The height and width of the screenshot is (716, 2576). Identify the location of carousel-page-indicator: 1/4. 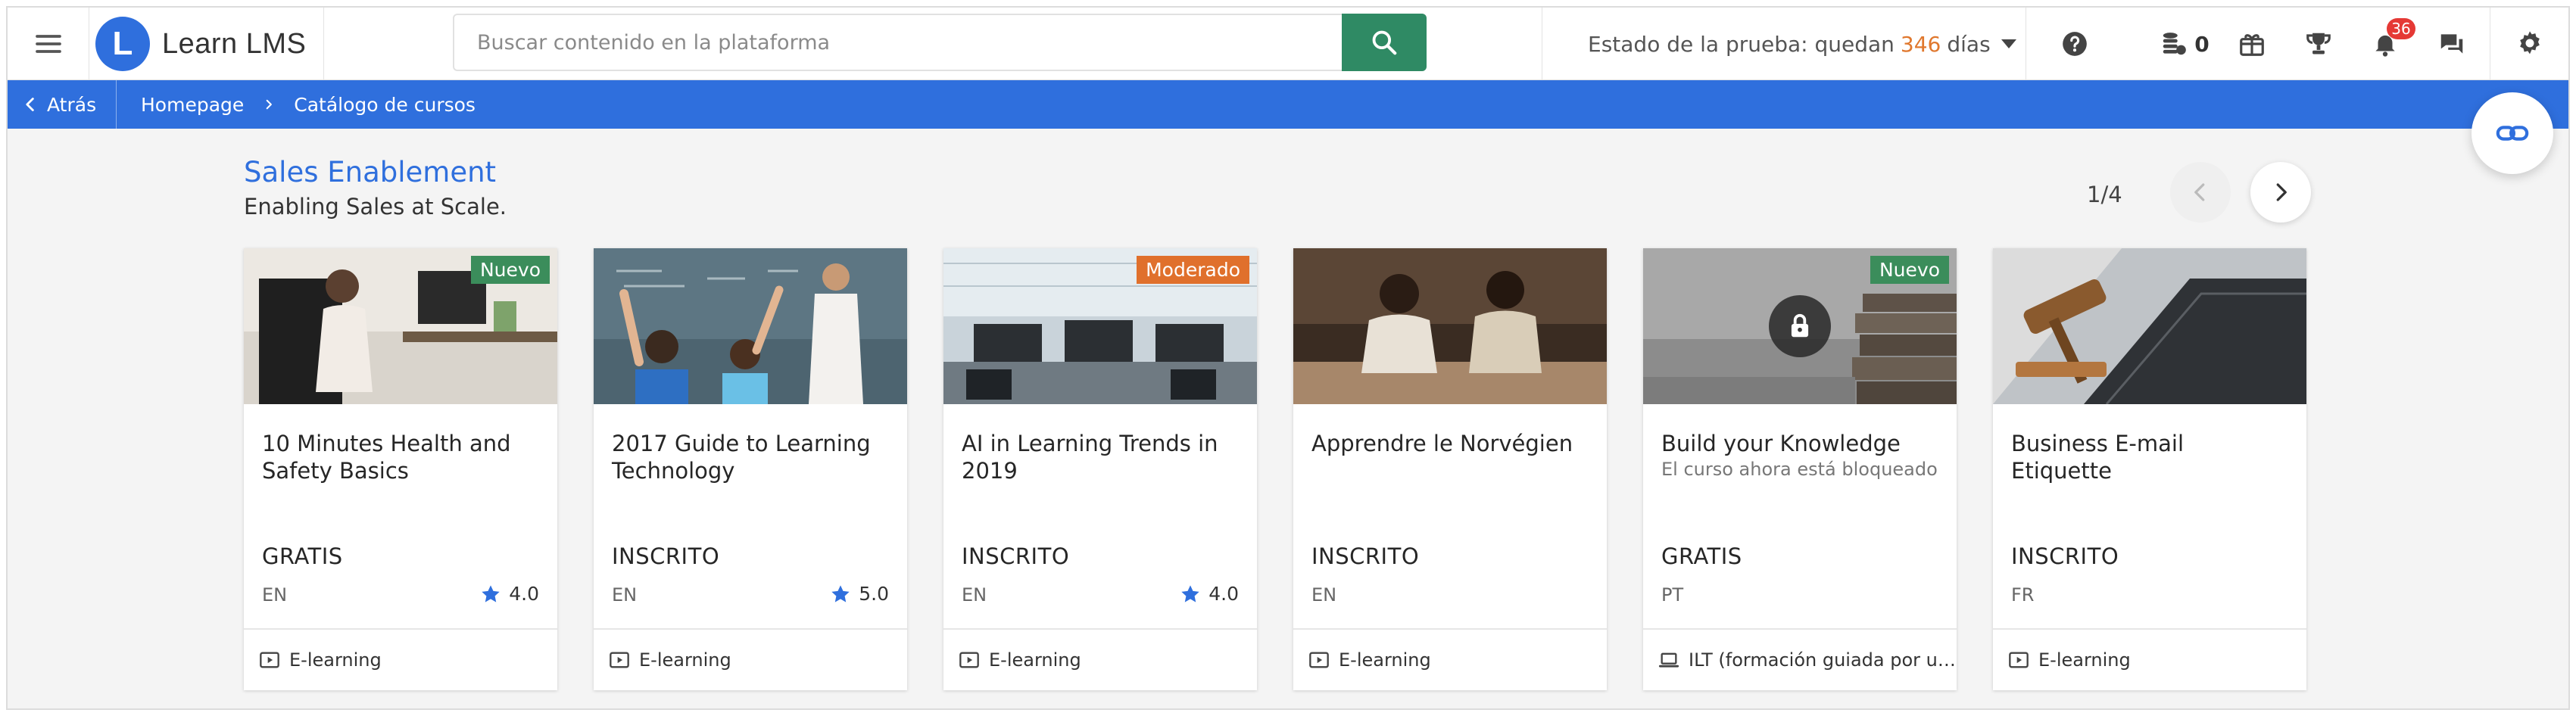
(2104, 194).